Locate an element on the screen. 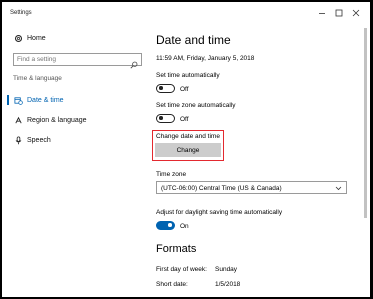 The height and width of the screenshot is (299, 373). set-time-auto-label: Set time automatically is located at coordinates (188, 75).